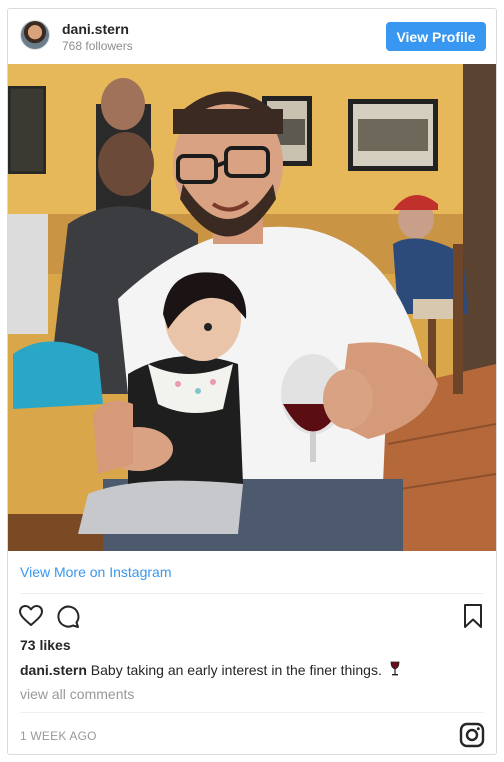  I want to click on profile-username: dani.stern, so click(95, 29).